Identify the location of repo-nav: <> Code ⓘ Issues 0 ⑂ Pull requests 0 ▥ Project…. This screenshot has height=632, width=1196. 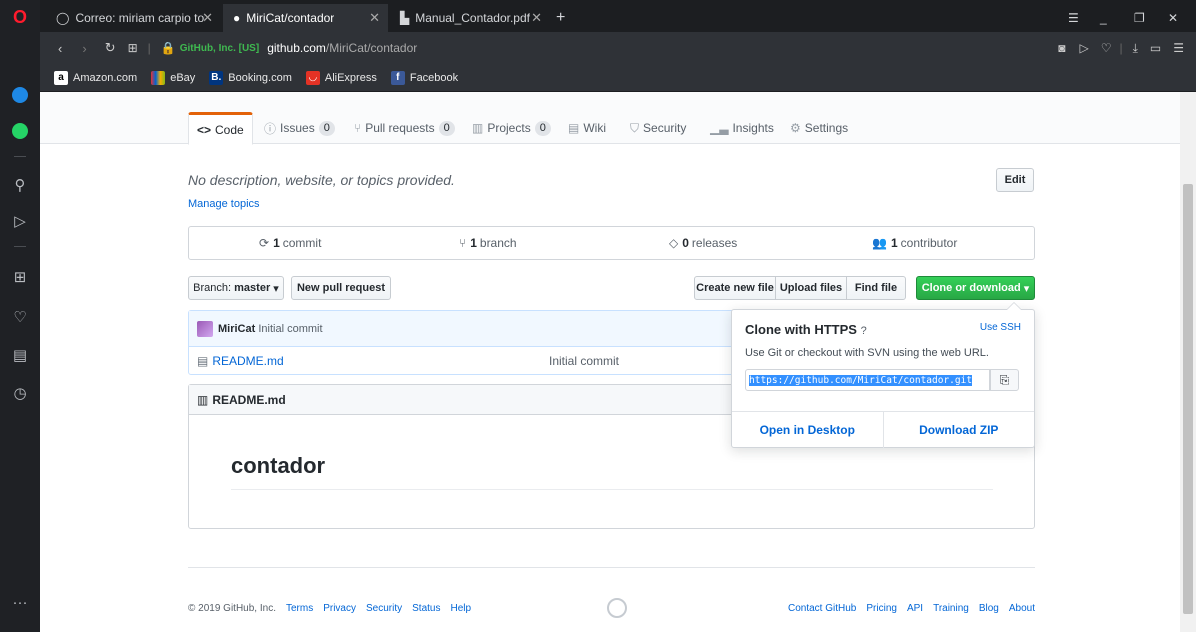
(610, 118).